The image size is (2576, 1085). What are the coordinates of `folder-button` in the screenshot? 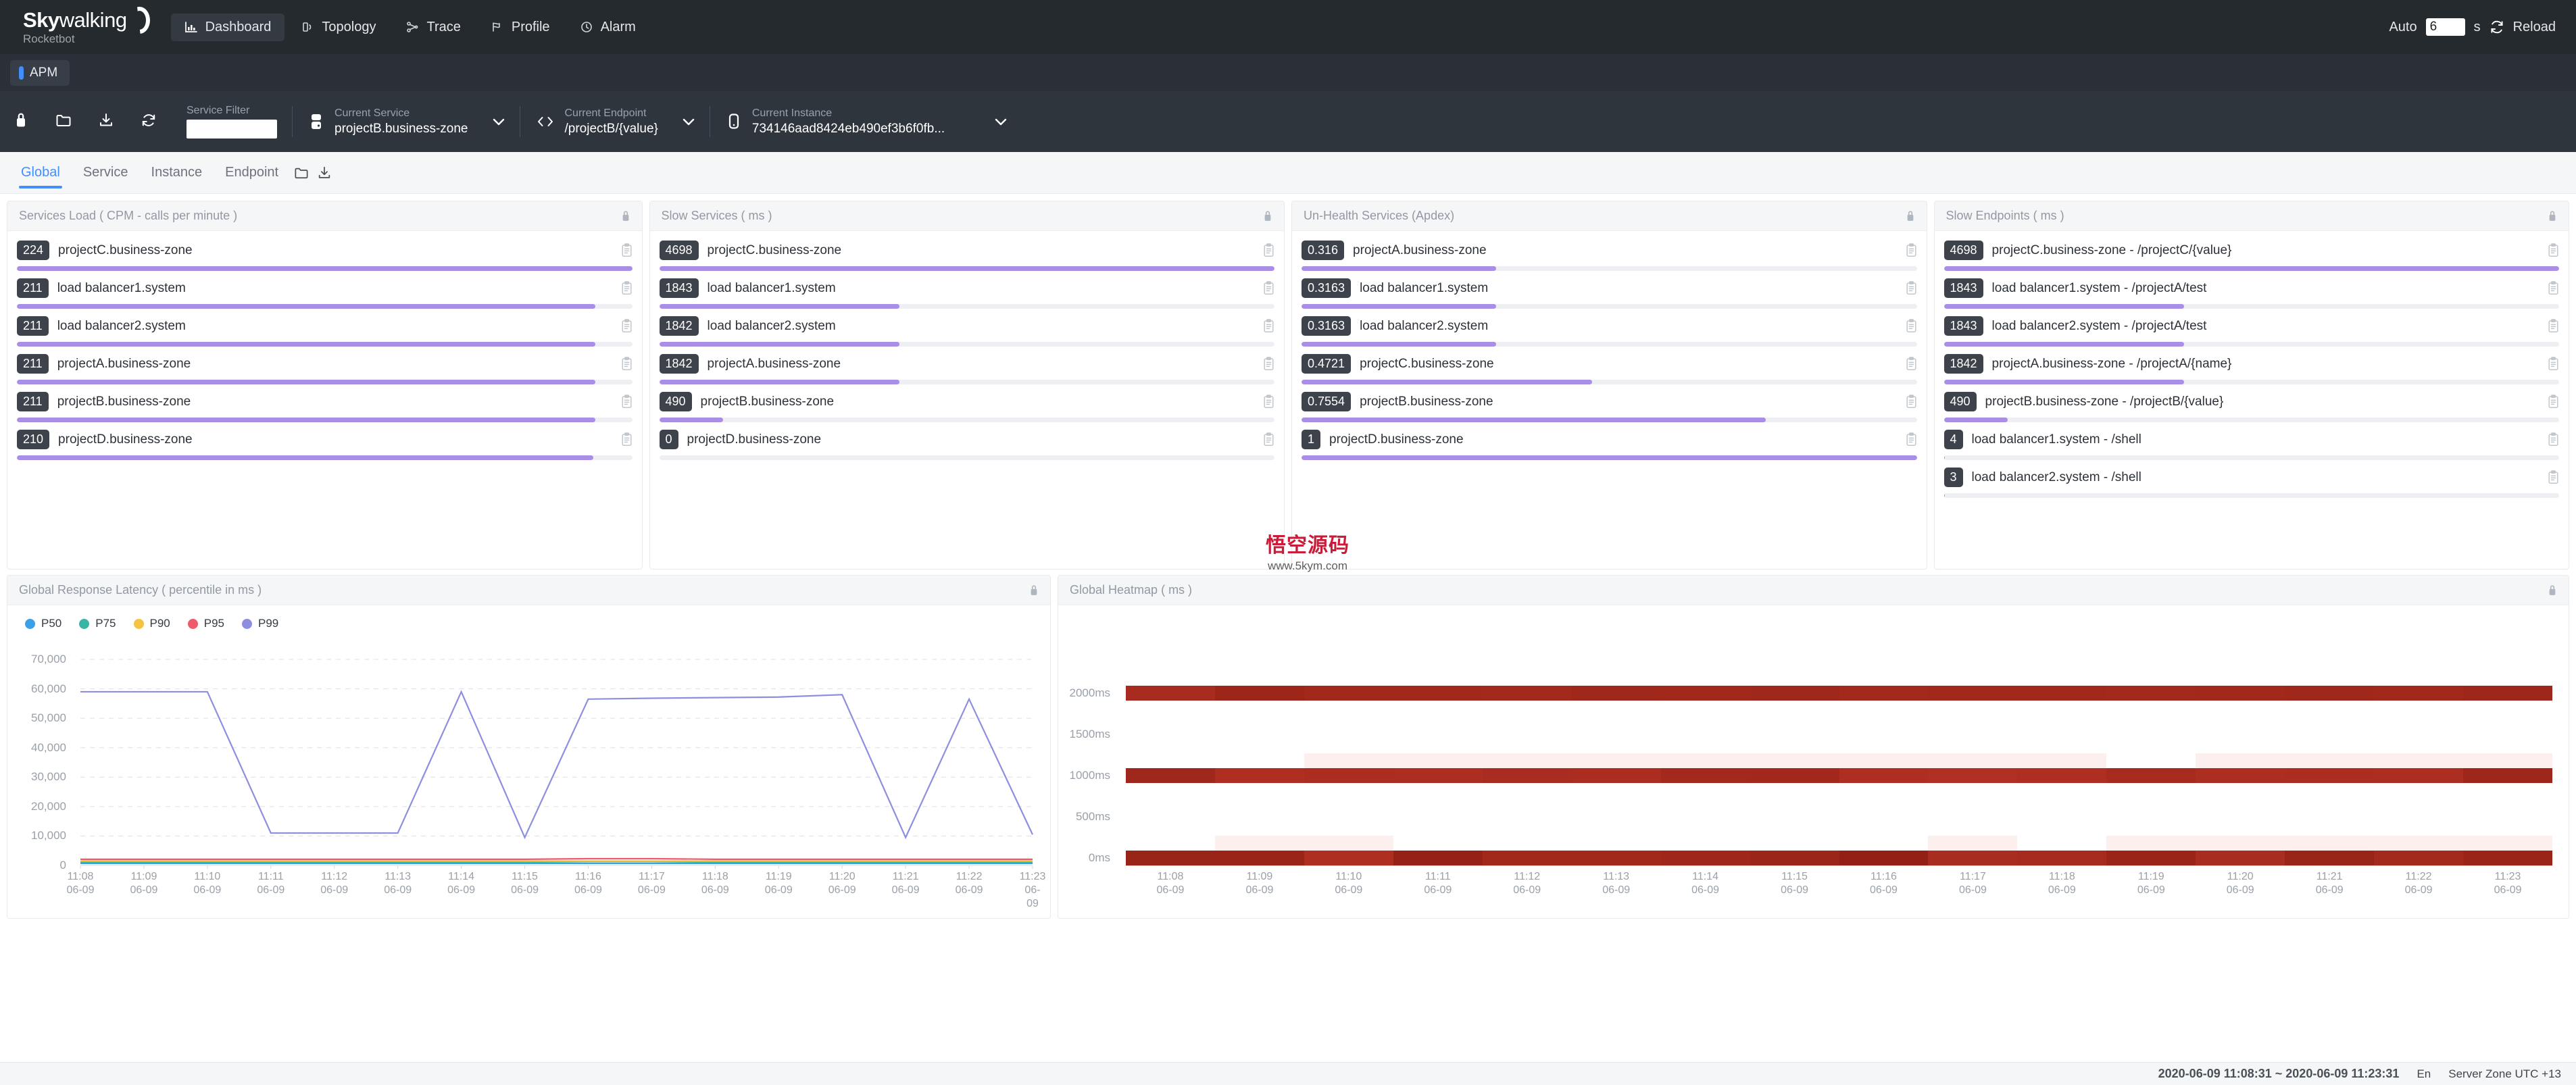 It's located at (64, 121).